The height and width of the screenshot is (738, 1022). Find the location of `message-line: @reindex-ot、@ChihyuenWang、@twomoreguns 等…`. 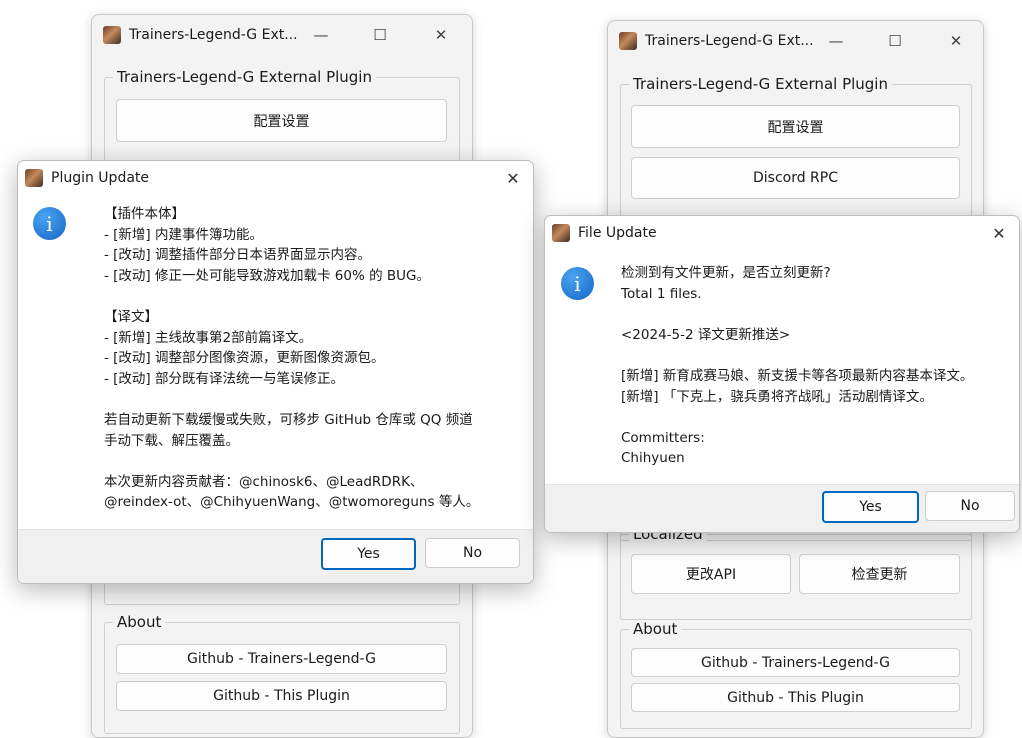

message-line: @reindex-ot、@ChihyuenWang、@twomoreguns 等… is located at coordinates (292, 502).